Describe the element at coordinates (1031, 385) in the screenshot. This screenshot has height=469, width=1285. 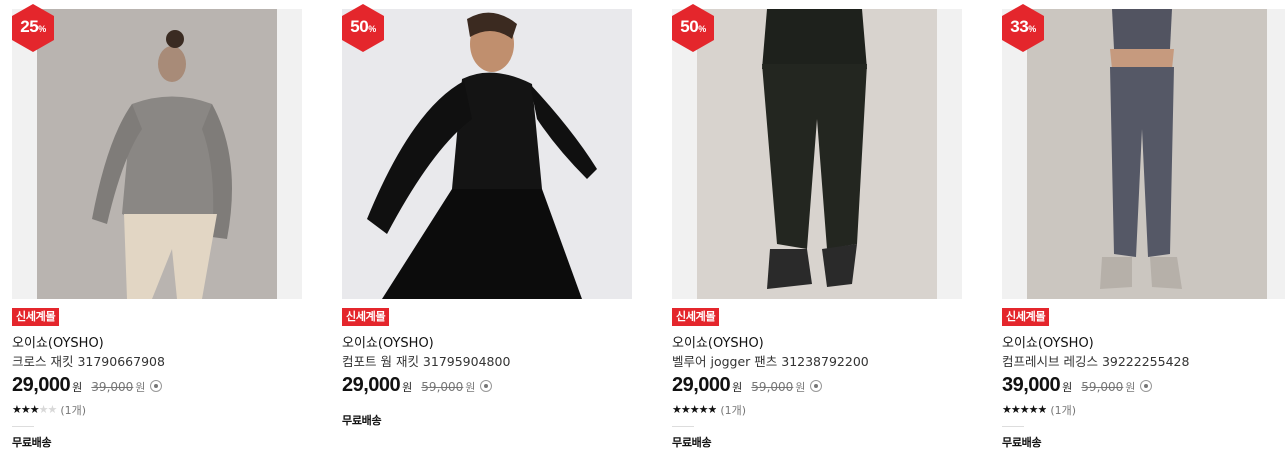
I see `sale-price: 39,000` at that location.